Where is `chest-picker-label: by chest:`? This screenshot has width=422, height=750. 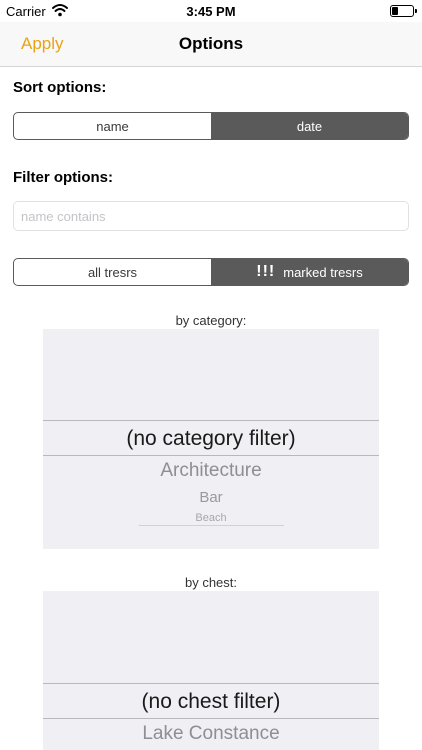 chest-picker-label: by chest: is located at coordinates (211, 582).